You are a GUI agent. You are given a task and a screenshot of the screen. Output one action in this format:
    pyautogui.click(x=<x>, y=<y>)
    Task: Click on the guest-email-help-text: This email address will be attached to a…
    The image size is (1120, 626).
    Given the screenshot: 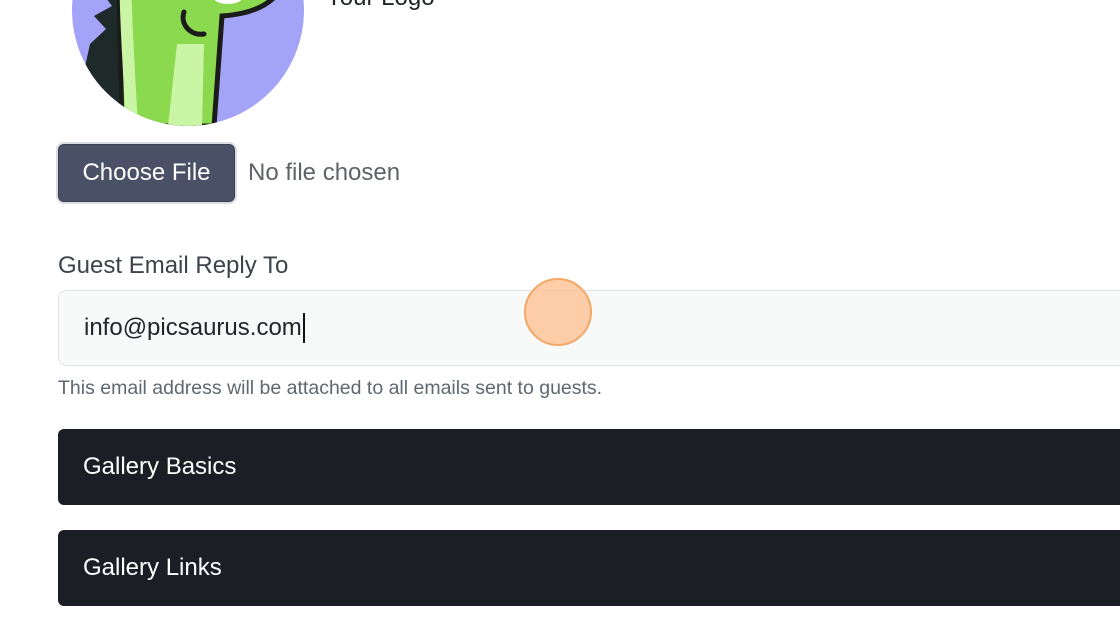 What is the action you would take?
    pyautogui.click(x=330, y=388)
    